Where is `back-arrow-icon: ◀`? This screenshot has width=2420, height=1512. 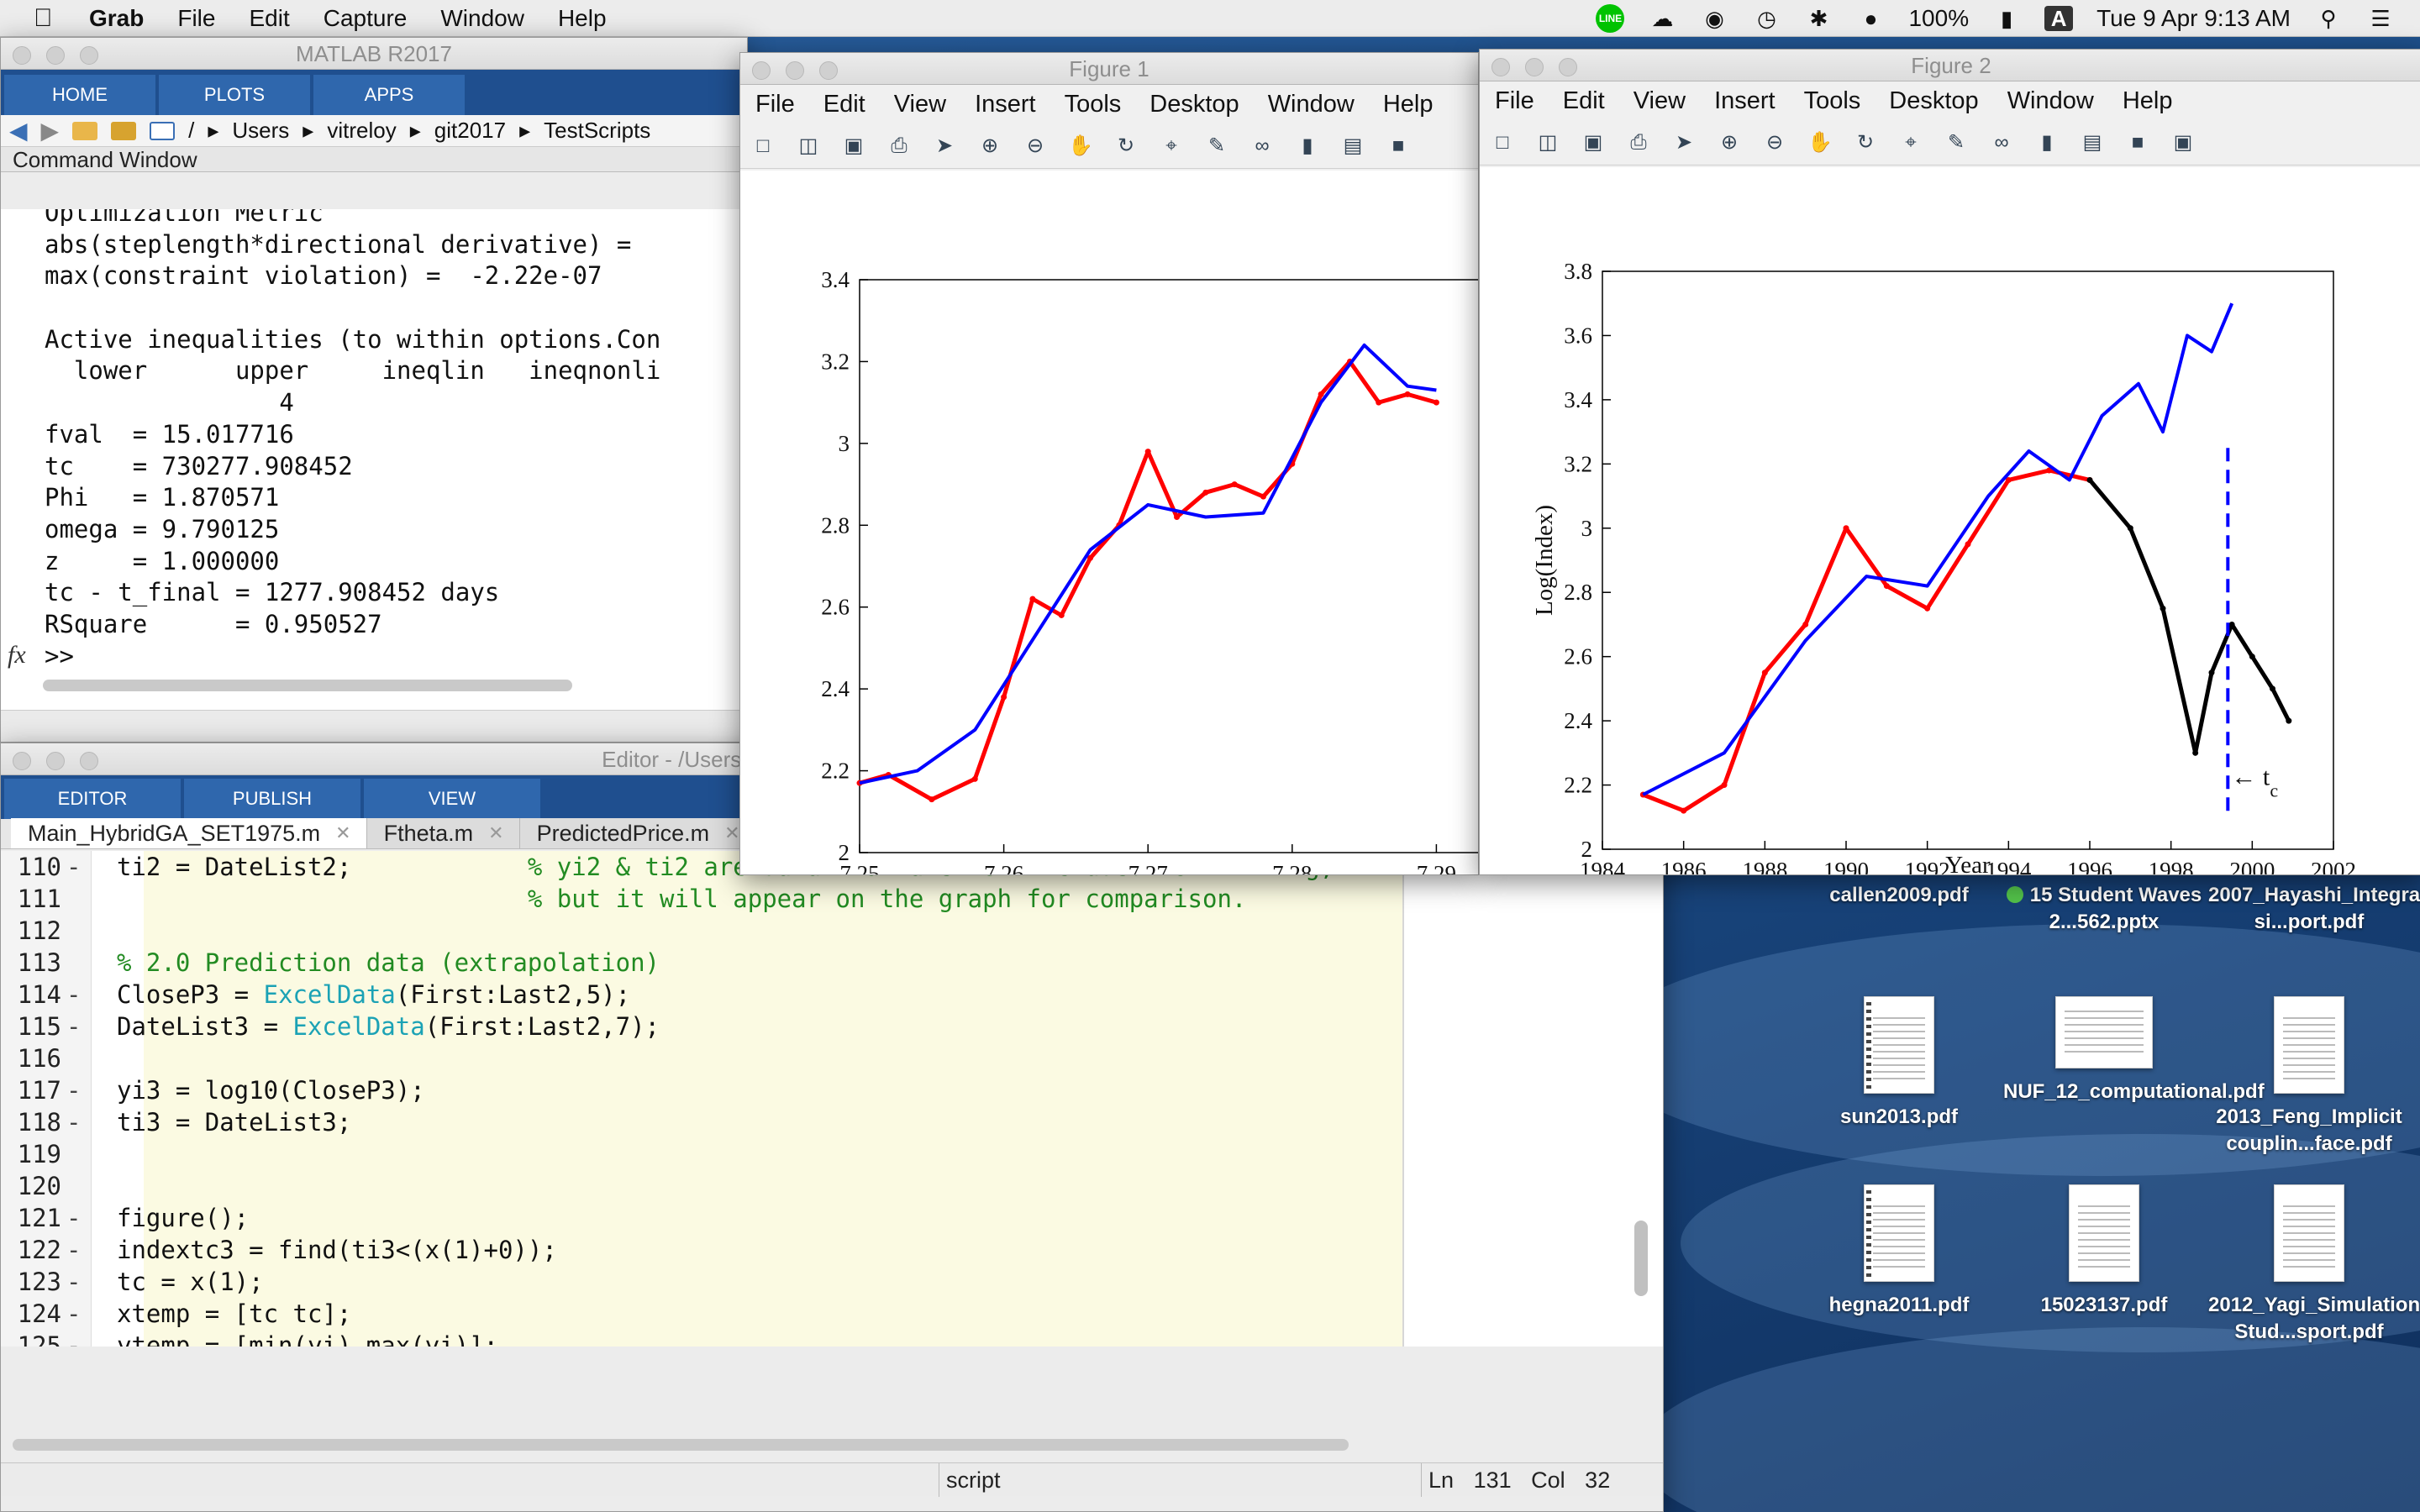
back-arrow-icon: ◀ is located at coordinates (18, 130).